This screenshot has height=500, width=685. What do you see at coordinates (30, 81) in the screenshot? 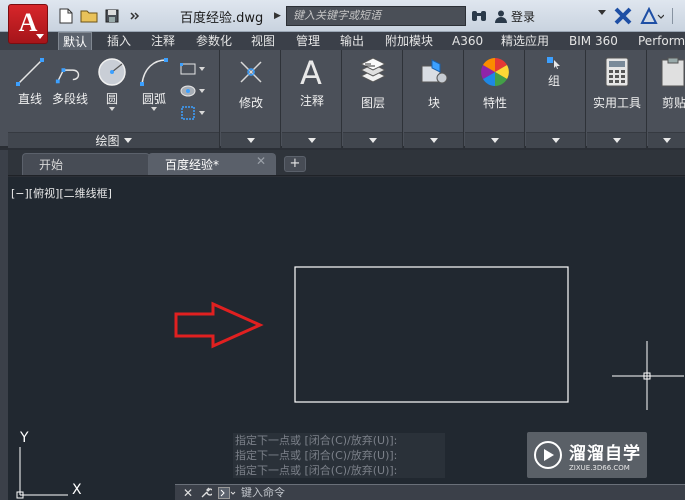
I see `line-tool: 直线` at bounding box center [30, 81].